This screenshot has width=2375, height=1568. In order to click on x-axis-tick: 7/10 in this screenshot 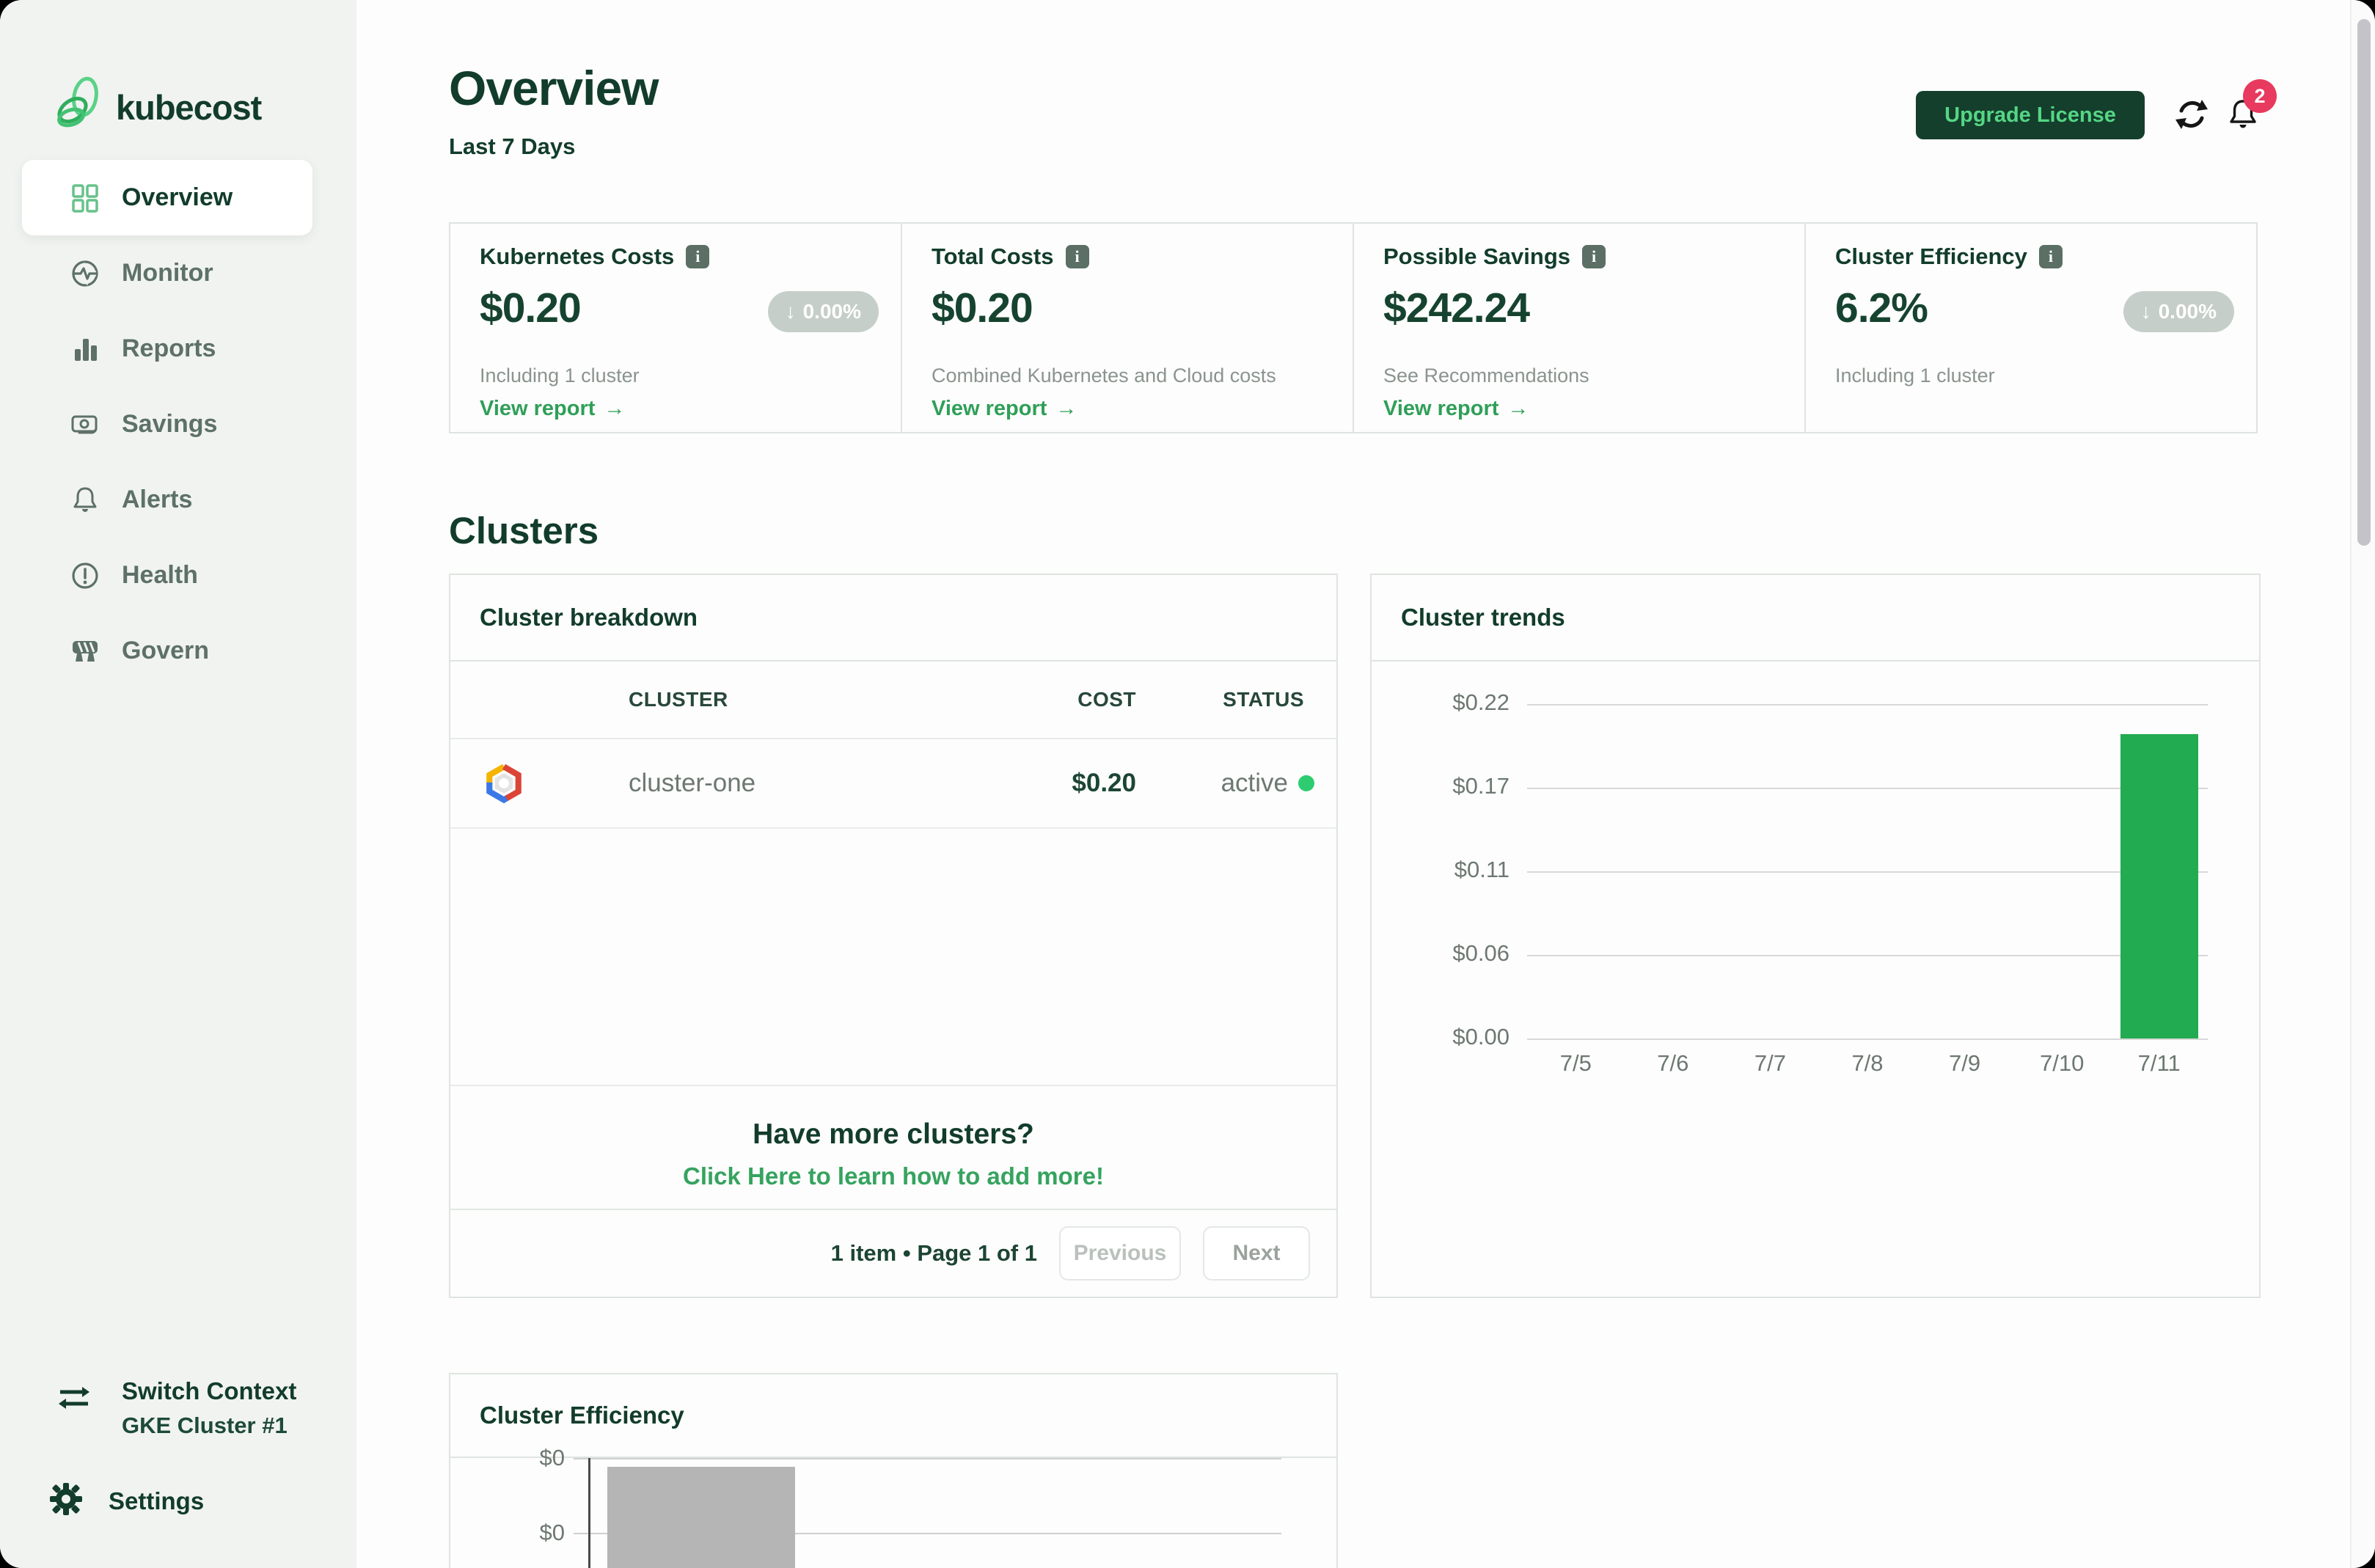, I will do `click(2062, 1063)`.